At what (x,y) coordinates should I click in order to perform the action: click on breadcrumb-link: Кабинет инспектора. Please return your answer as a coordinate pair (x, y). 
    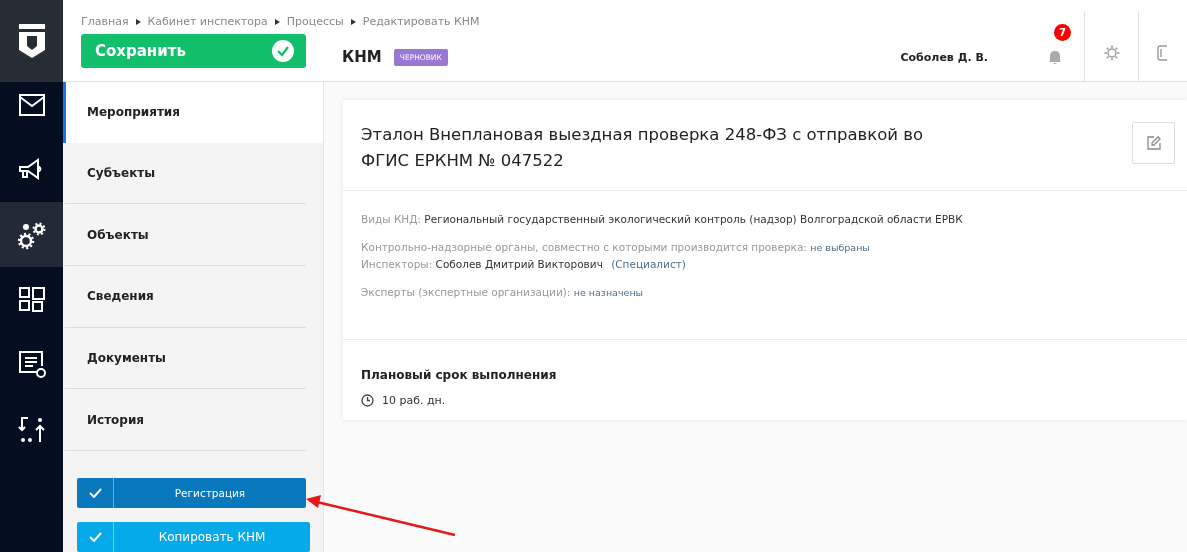
    Looking at the image, I should click on (207, 21).